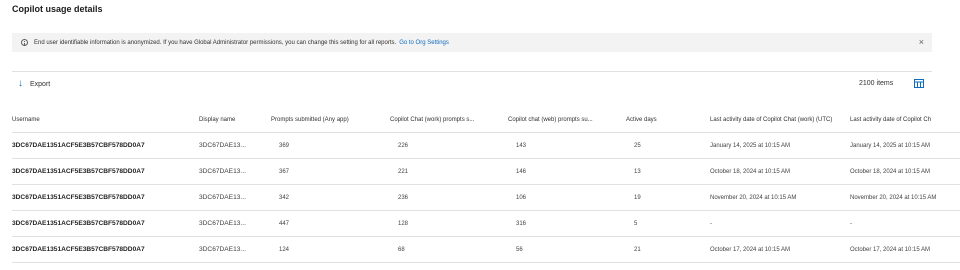 The image size is (960, 270). What do you see at coordinates (780, 197) in the screenshot?
I see `cell-last-activity-work: November 20, 2024 at 10:15 AM` at bounding box center [780, 197].